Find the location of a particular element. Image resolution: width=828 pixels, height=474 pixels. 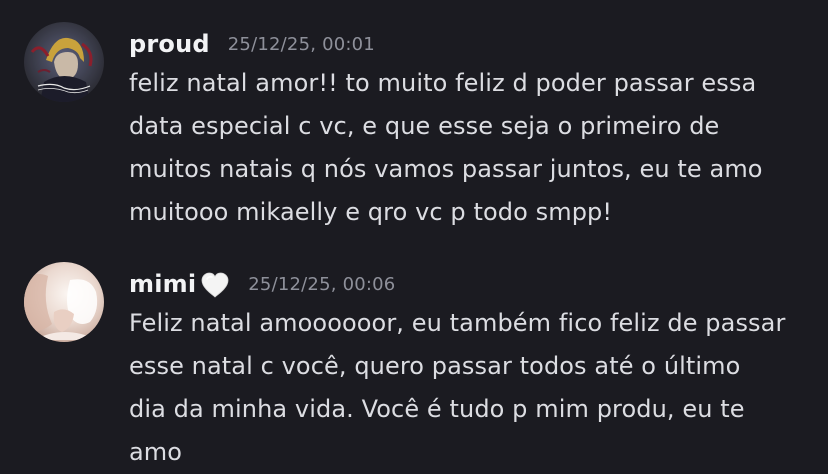

timestamp: 25/12/25, 00:06 is located at coordinates (322, 284).